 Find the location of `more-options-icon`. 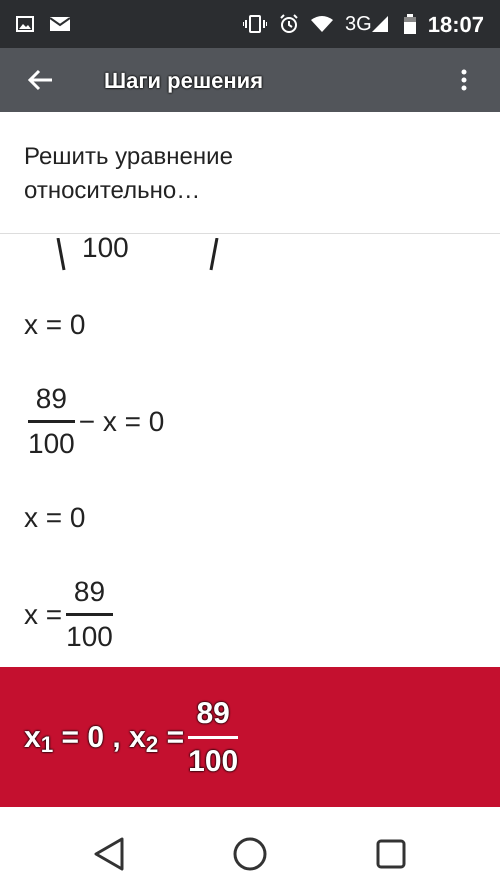

more-options-icon is located at coordinates (464, 80).